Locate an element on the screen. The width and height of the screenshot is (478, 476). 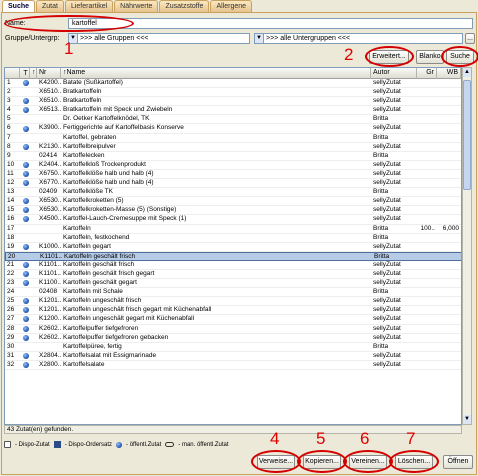
col-header-num is located at coordinates (12, 73).